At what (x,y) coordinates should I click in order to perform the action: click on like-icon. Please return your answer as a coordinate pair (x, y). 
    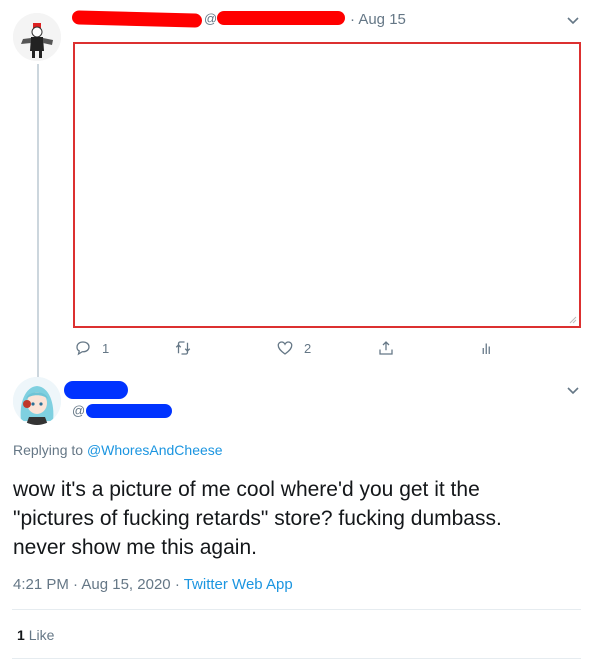
    Looking at the image, I should click on (285, 348).